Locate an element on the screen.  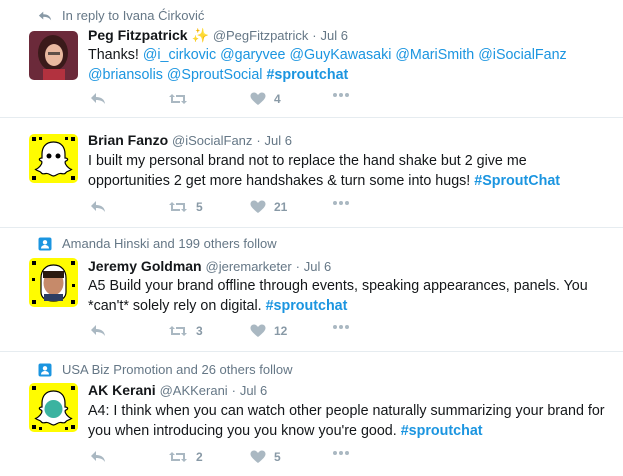
tweet-actions: 2 5 is located at coordinates (238, 460).